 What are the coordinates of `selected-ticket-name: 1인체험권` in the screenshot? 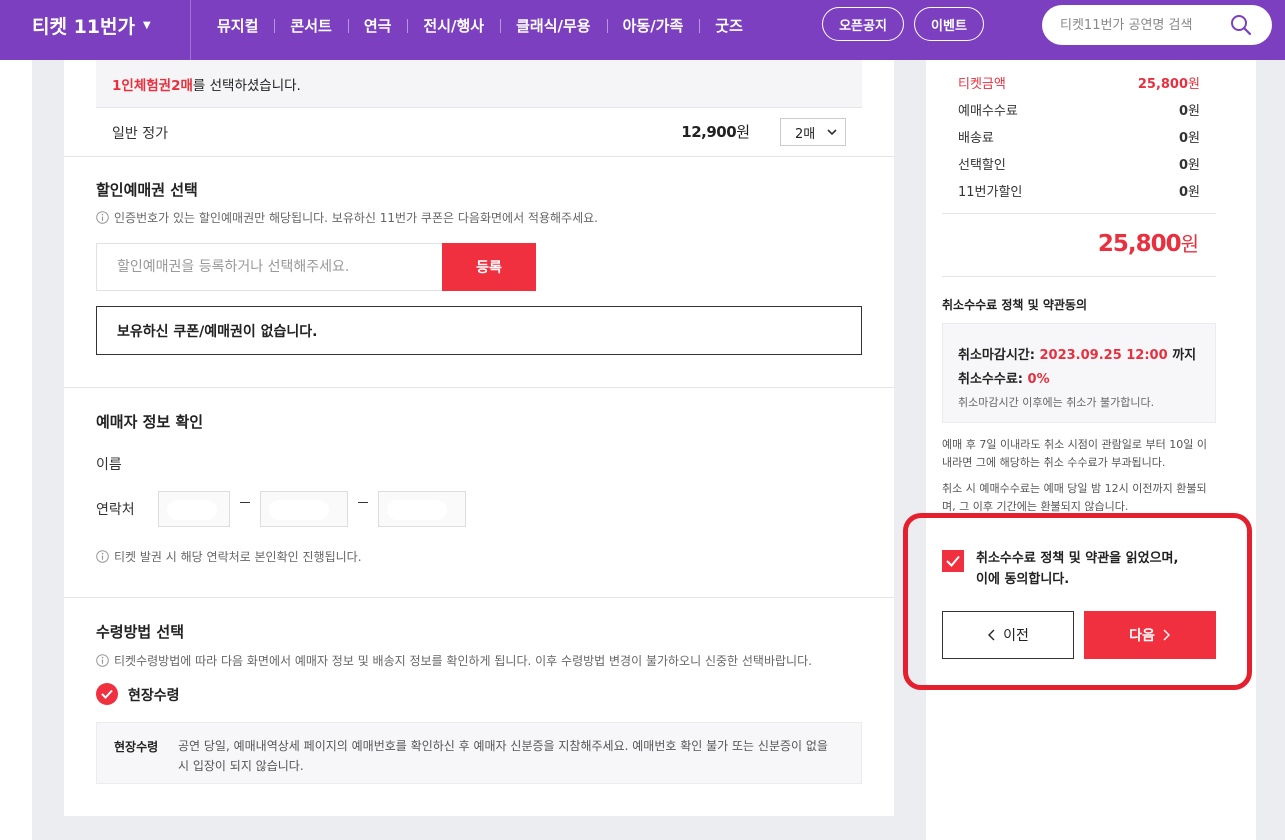 It's located at (142, 85).